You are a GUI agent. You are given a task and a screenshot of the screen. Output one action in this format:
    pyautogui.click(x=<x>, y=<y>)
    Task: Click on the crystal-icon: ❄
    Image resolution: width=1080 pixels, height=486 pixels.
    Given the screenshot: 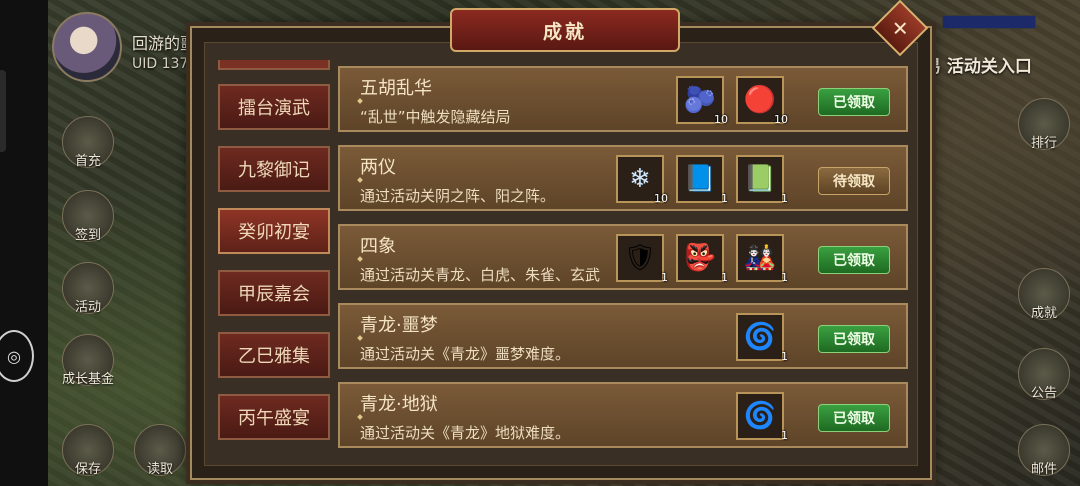 What is the action you would take?
    pyautogui.click(x=640, y=179)
    